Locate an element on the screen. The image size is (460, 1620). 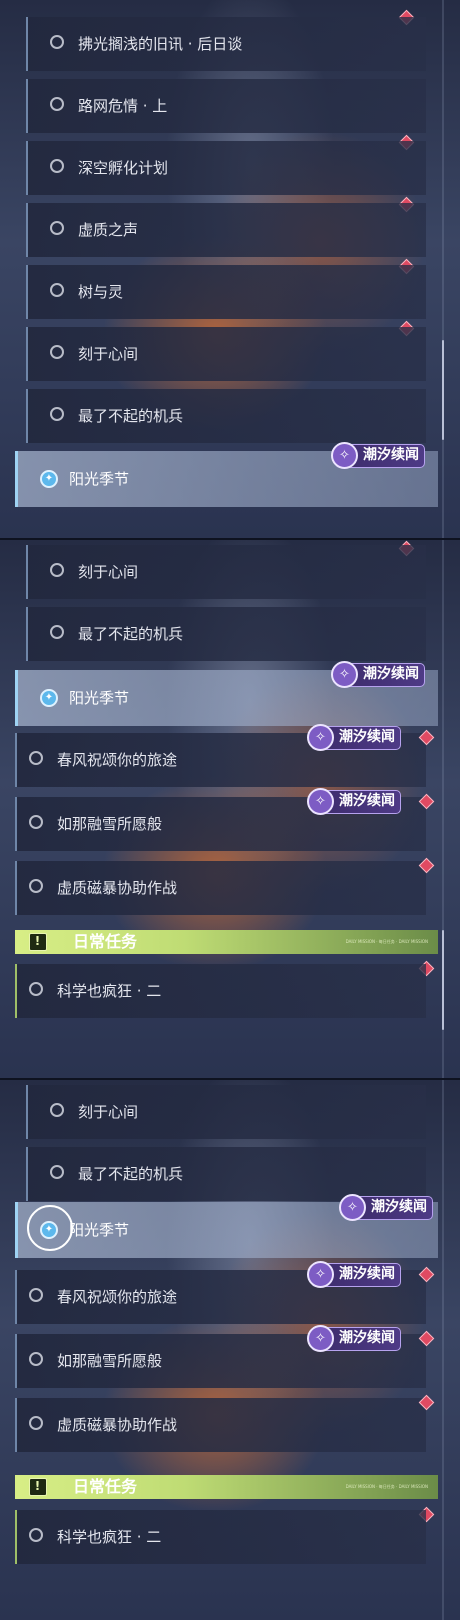
quest-title: 深空孵化计划 is located at coordinates (123, 168).